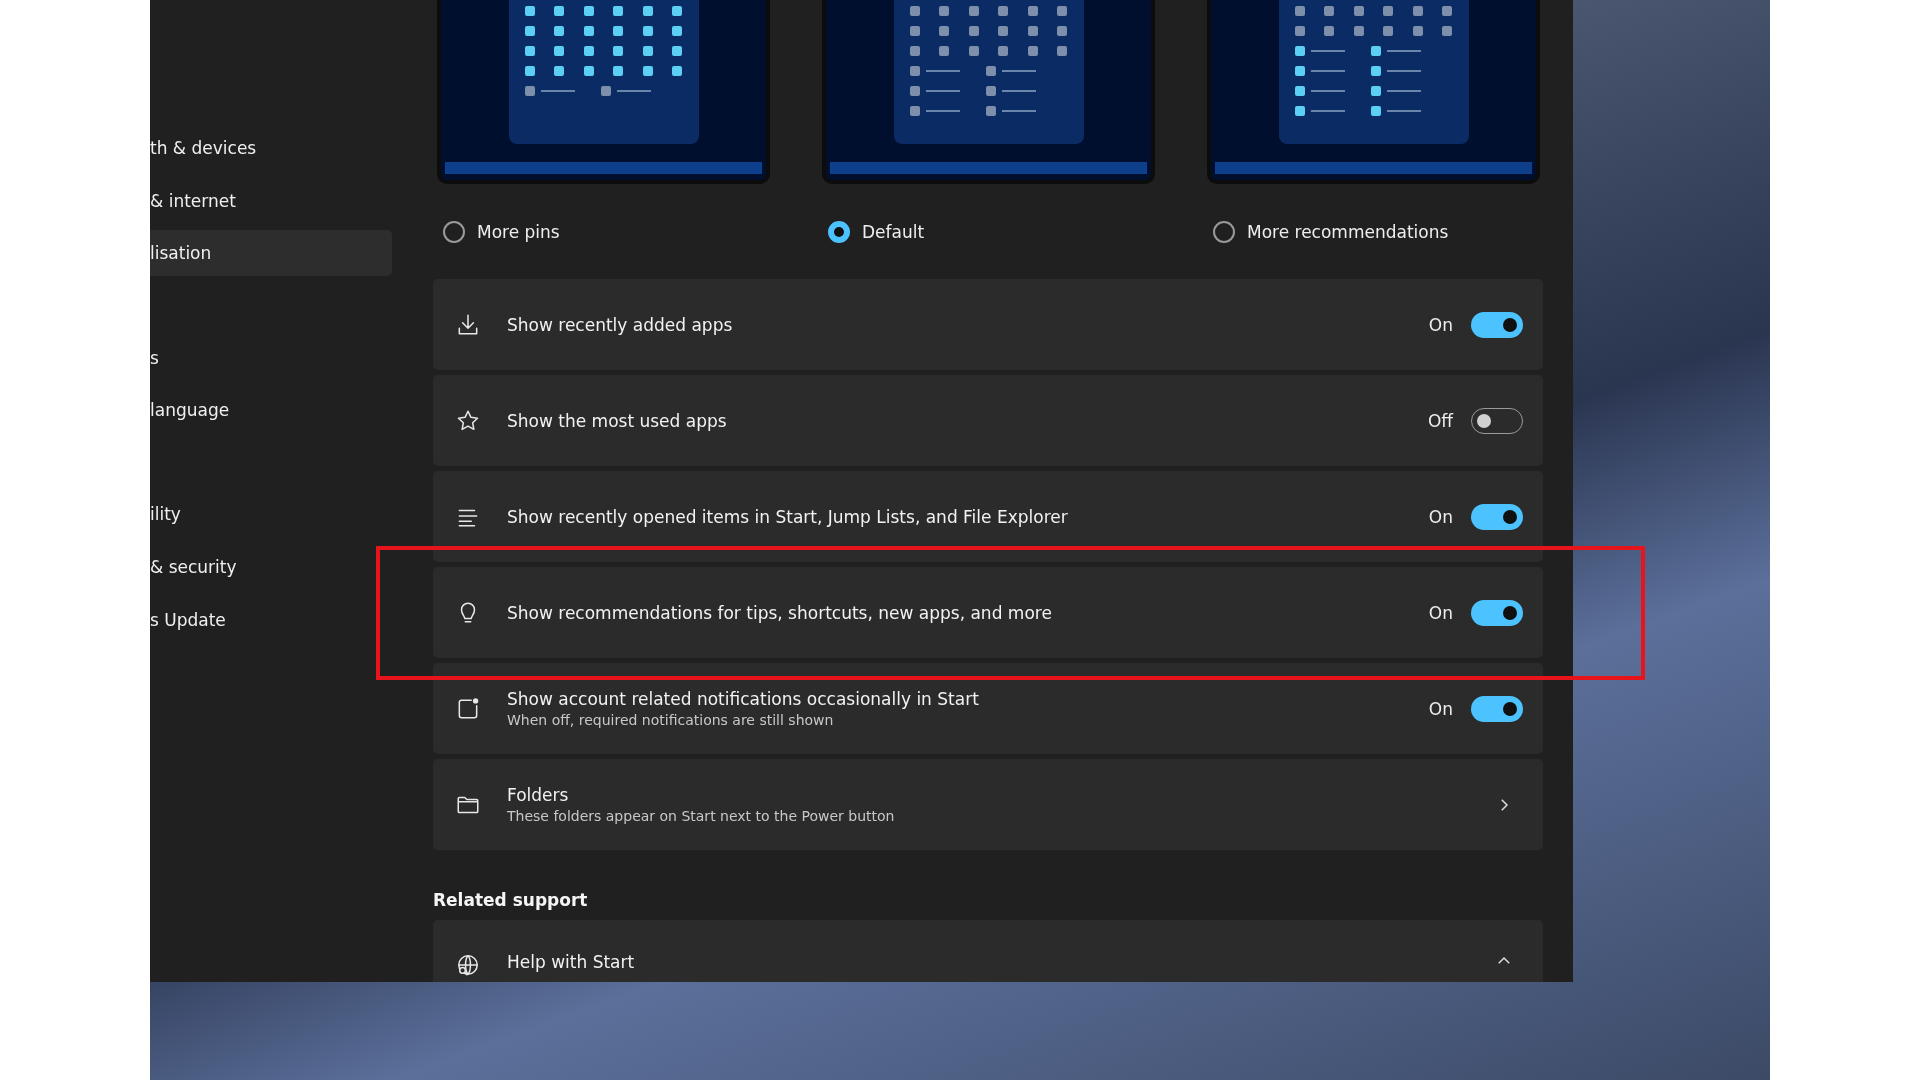 The height and width of the screenshot is (1080, 1920). Describe the element at coordinates (271, 410) in the screenshot. I see `sidebar-item: language` at that location.